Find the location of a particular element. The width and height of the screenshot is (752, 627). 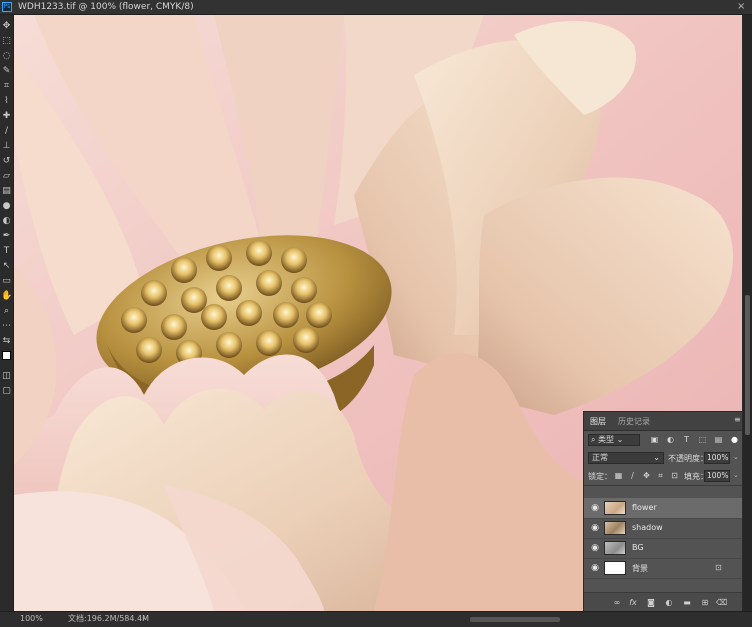

filter-kind-select: ⌕ 类型 ⌄ is located at coordinates (614, 440).